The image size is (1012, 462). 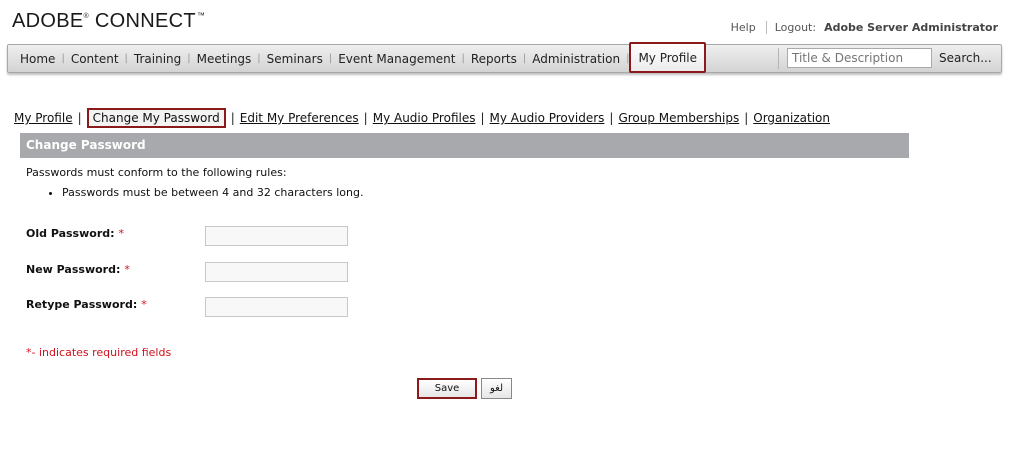 I want to click on new-password-label: New Password: *, so click(x=78, y=269).